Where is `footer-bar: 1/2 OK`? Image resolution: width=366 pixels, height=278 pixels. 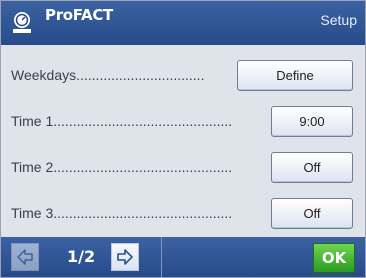
footer-bar: 1/2 OK is located at coordinates (183, 257).